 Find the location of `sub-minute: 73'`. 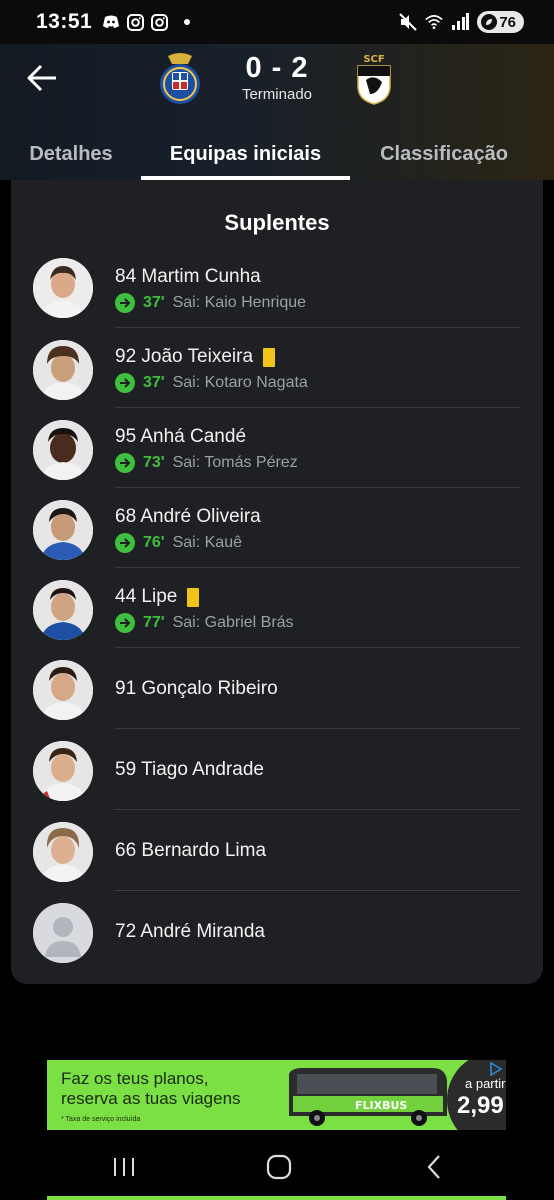

sub-minute: 73' is located at coordinates (154, 462).